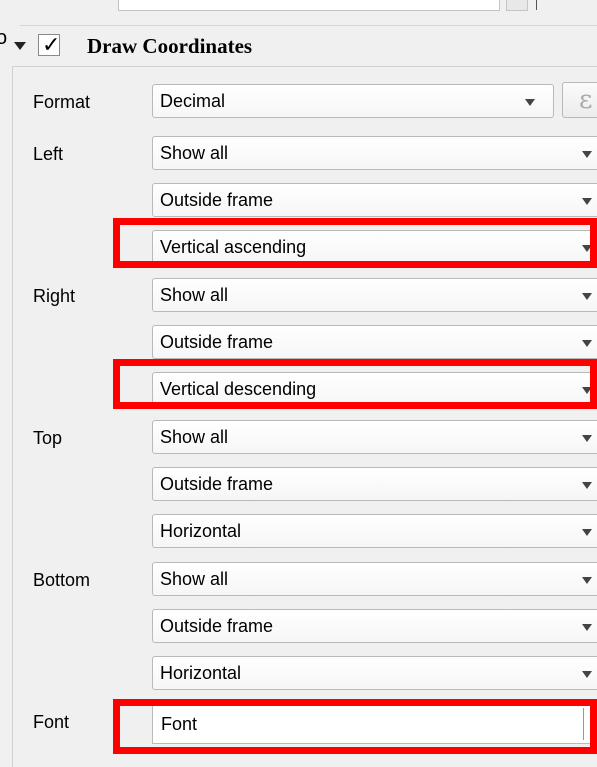 The height and width of the screenshot is (767, 597). Describe the element at coordinates (374, 389) in the screenshot. I see `right-direction-combobox: Vertical descending` at that location.